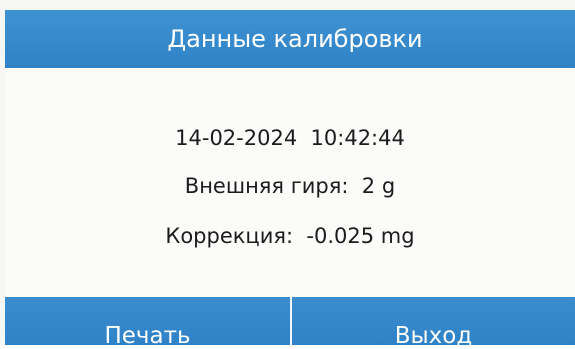 This screenshot has height=349, width=575. Describe the element at coordinates (290, 236) in the screenshot. I see `correction-value: Коррекция: -0.025 mg` at that location.